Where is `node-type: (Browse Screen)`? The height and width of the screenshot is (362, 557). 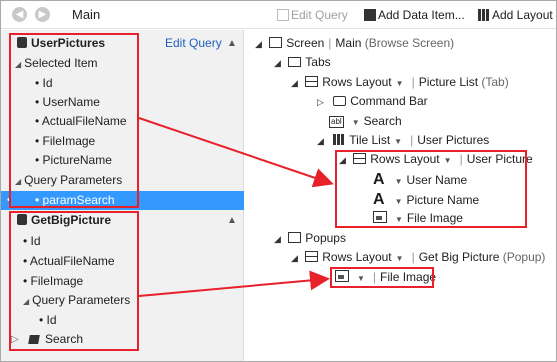 node-type: (Browse Screen) is located at coordinates (409, 43).